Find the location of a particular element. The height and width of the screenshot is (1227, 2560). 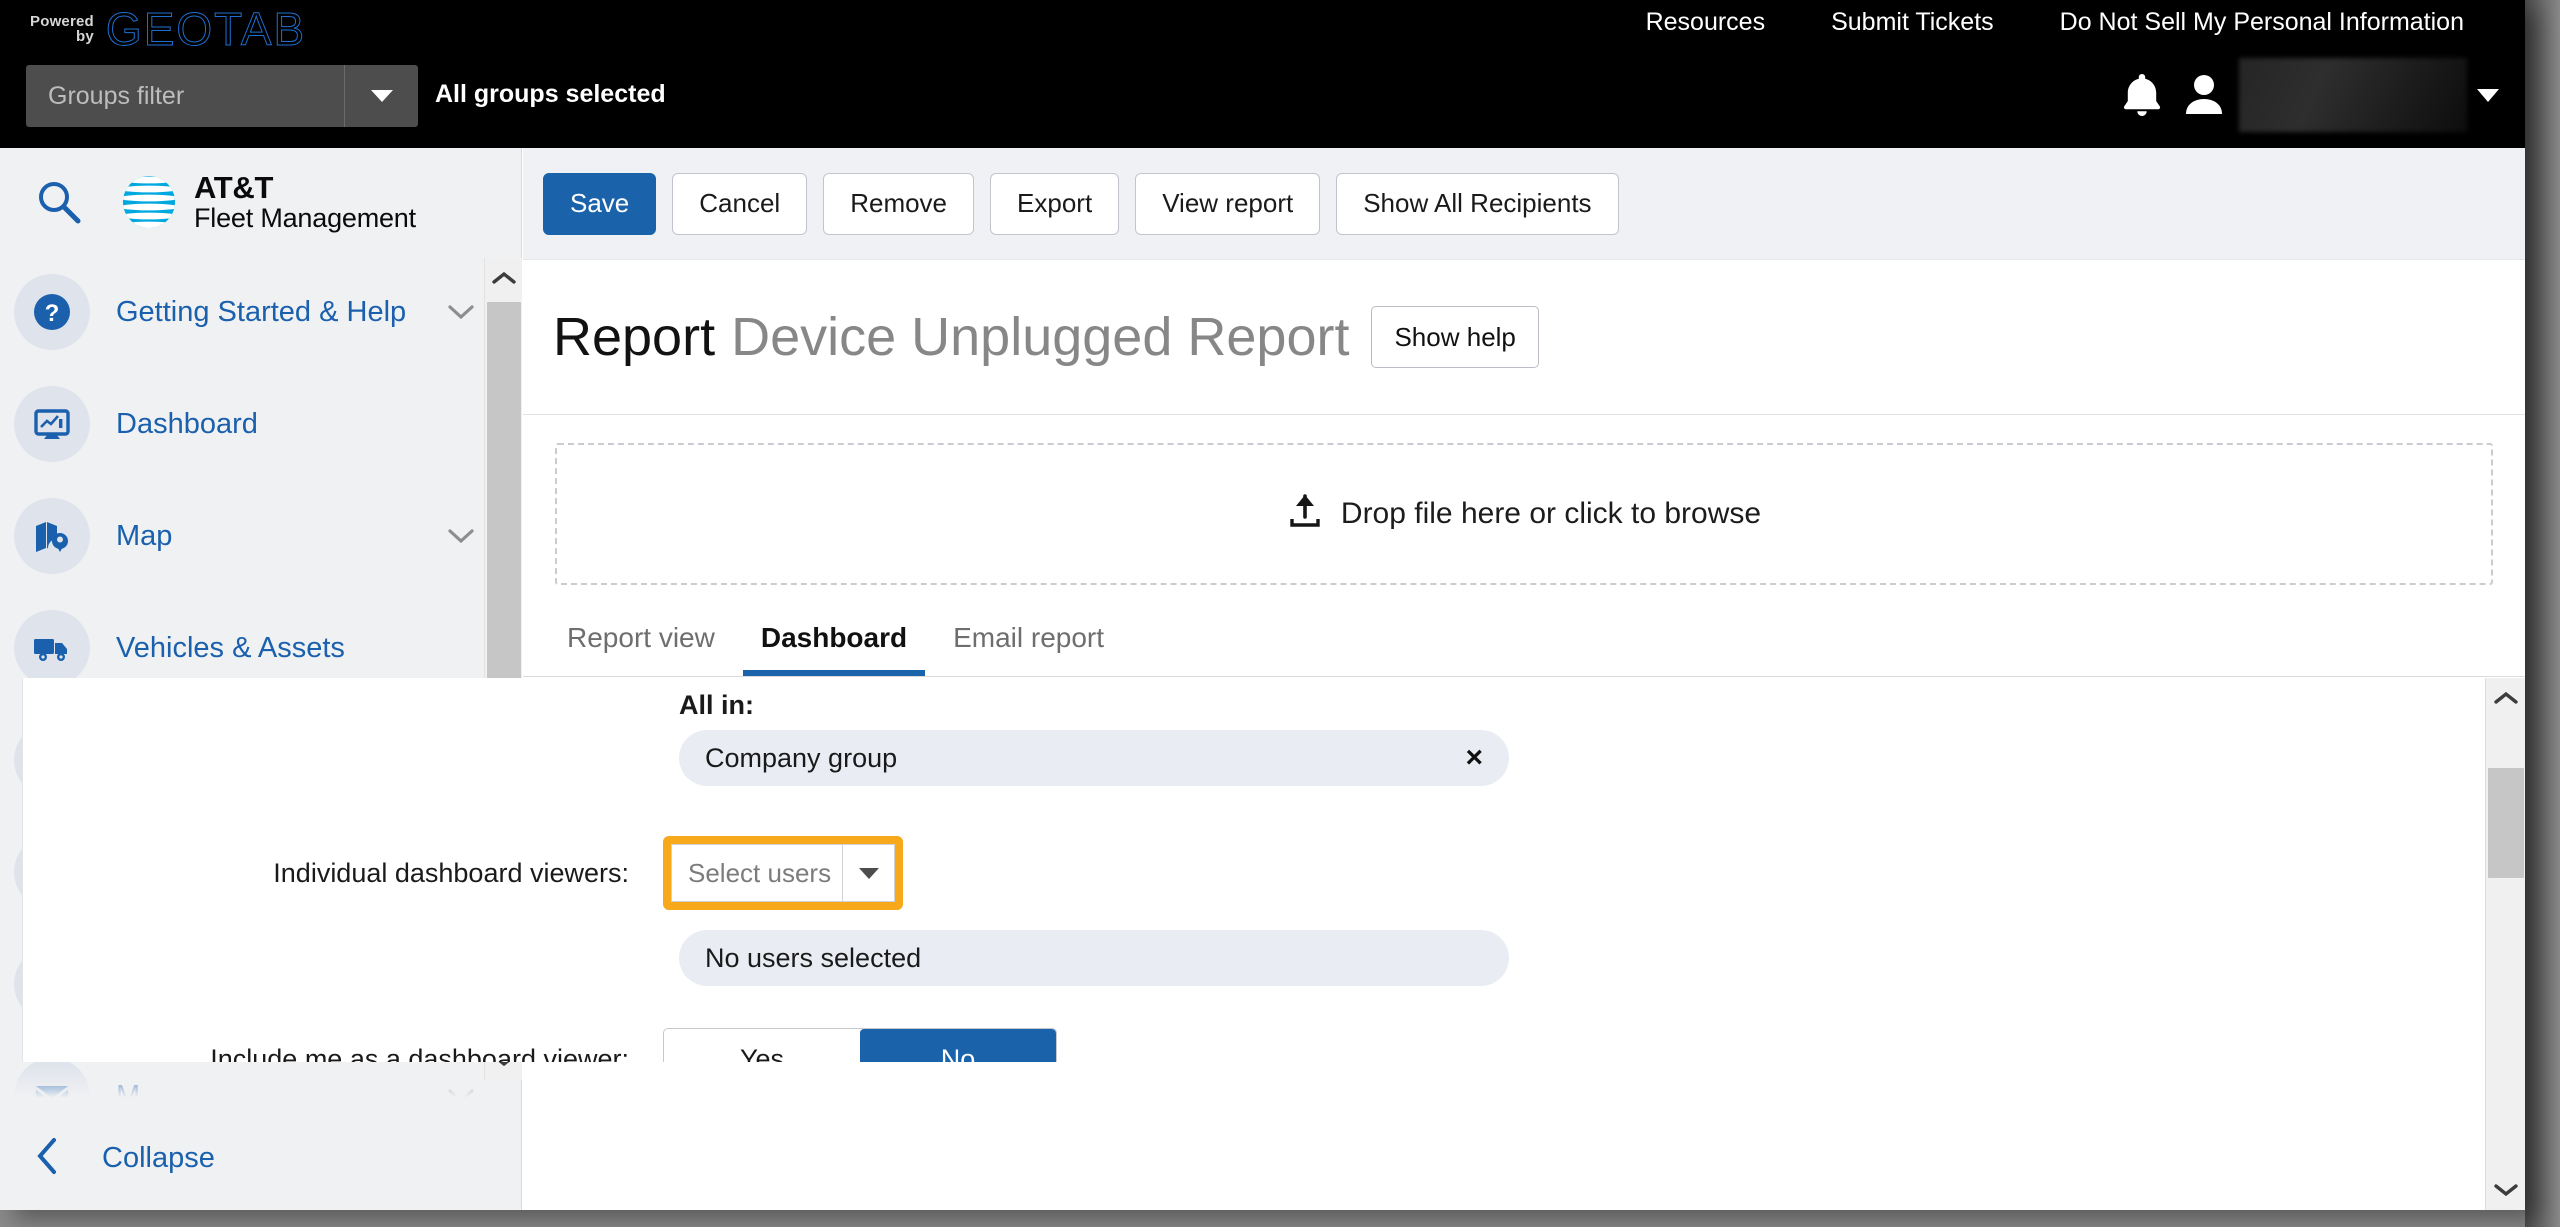

tab-email-report: Email report is located at coordinates (1028, 649).